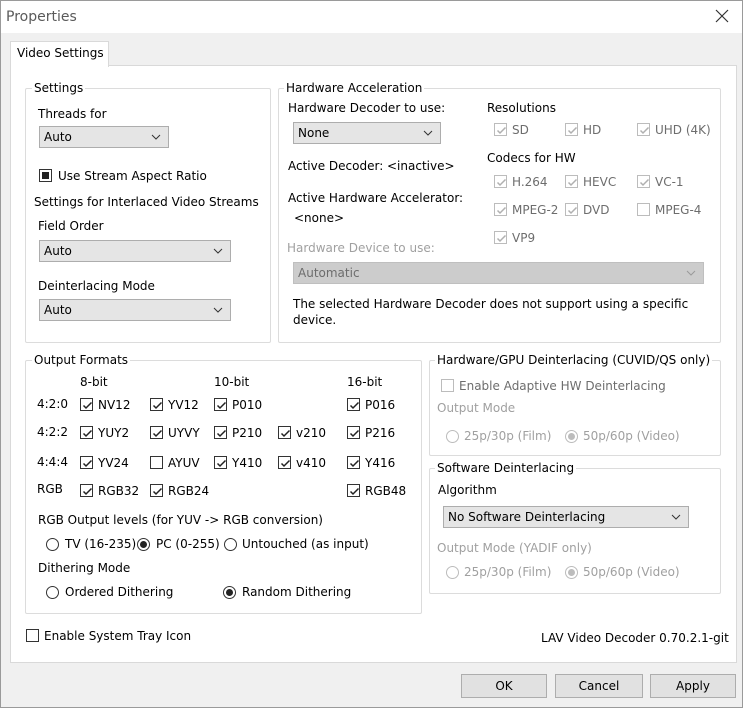  What do you see at coordinates (86, 490) in the screenshot?
I see `rgb32-checkbox` at bounding box center [86, 490].